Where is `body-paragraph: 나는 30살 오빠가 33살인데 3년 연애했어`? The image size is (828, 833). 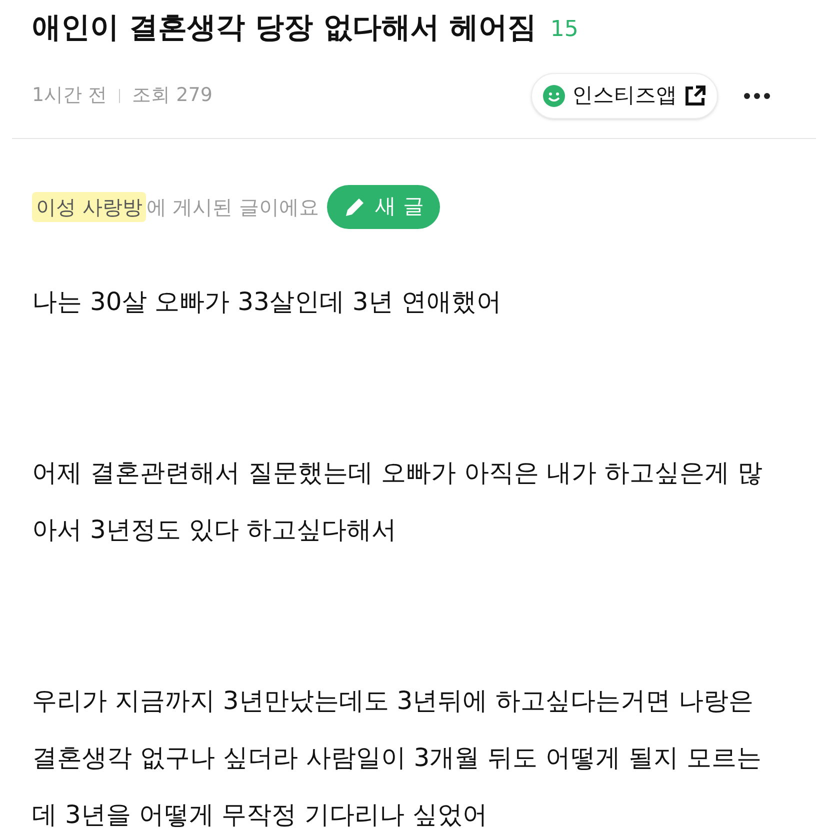 body-paragraph: 나는 30살 오빠가 33살인데 3년 연애했어 is located at coordinates (267, 302).